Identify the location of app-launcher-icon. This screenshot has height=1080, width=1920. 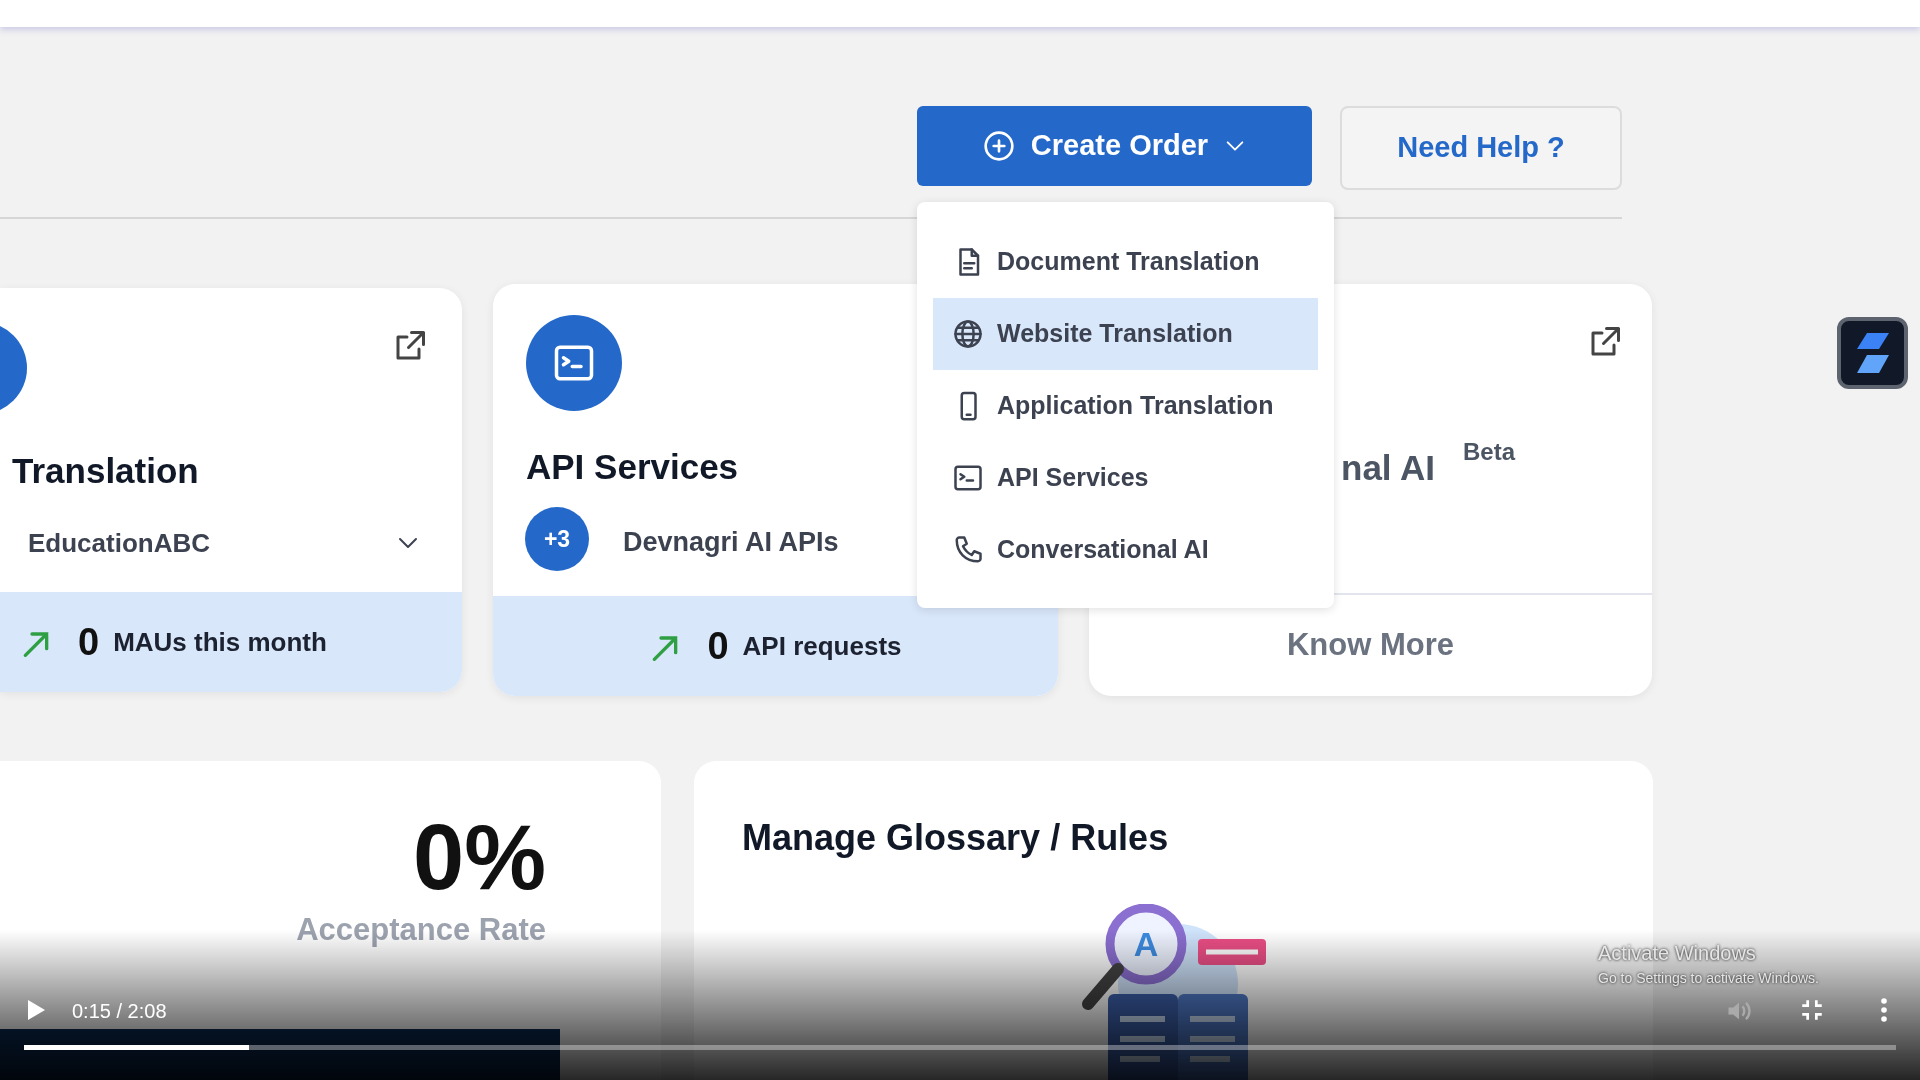
(1872, 353).